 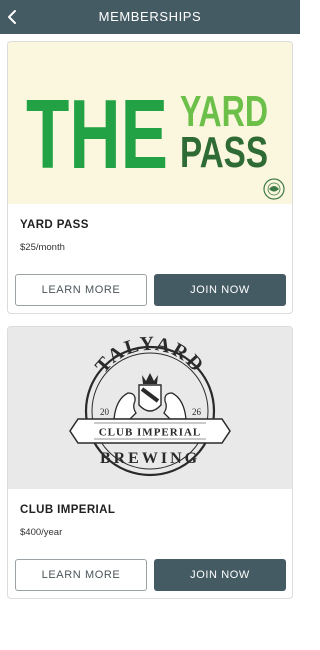 What do you see at coordinates (197, 412) in the screenshot?
I see `logo-year-right: 26` at bounding box center [197, 412].